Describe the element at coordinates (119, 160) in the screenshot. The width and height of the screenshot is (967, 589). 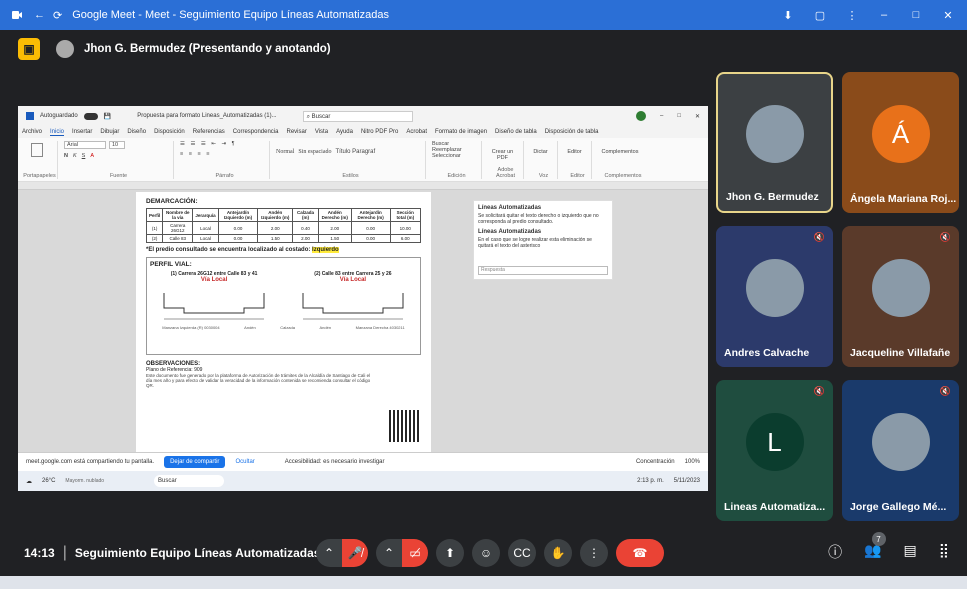
I see `ribbon-group-font: Arial 10 NKS A Fuente` at that location.